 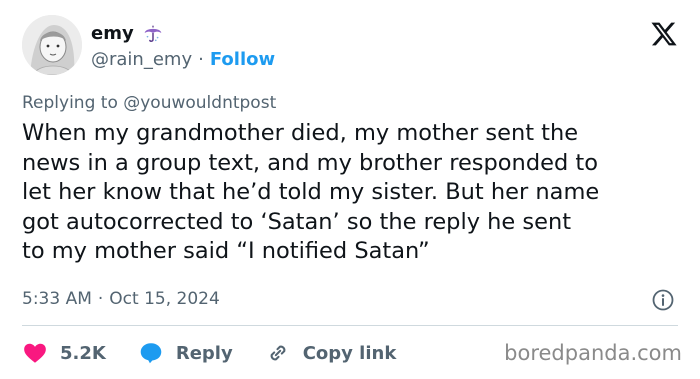 I want to click on author-name: emy, so click(x=112, y=33).